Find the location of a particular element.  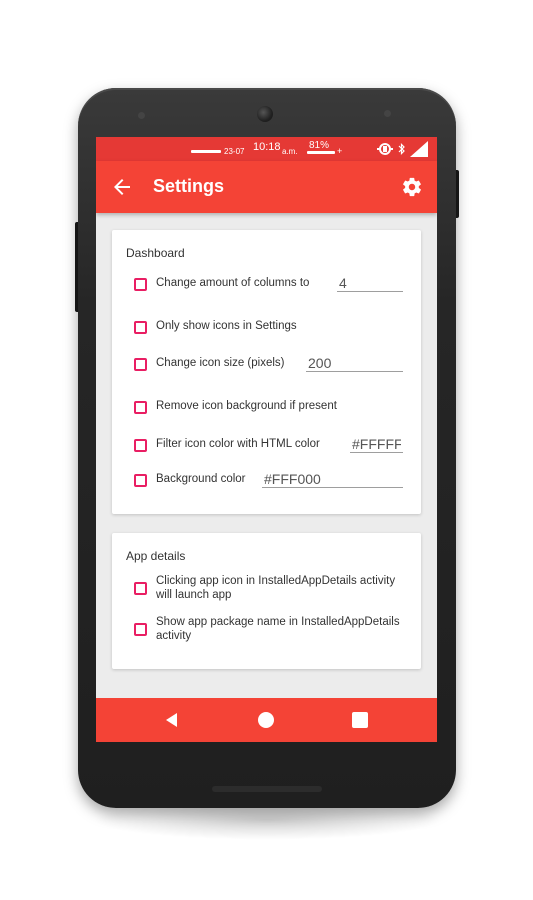

nav-back-button is located at coordinates (172, 720).